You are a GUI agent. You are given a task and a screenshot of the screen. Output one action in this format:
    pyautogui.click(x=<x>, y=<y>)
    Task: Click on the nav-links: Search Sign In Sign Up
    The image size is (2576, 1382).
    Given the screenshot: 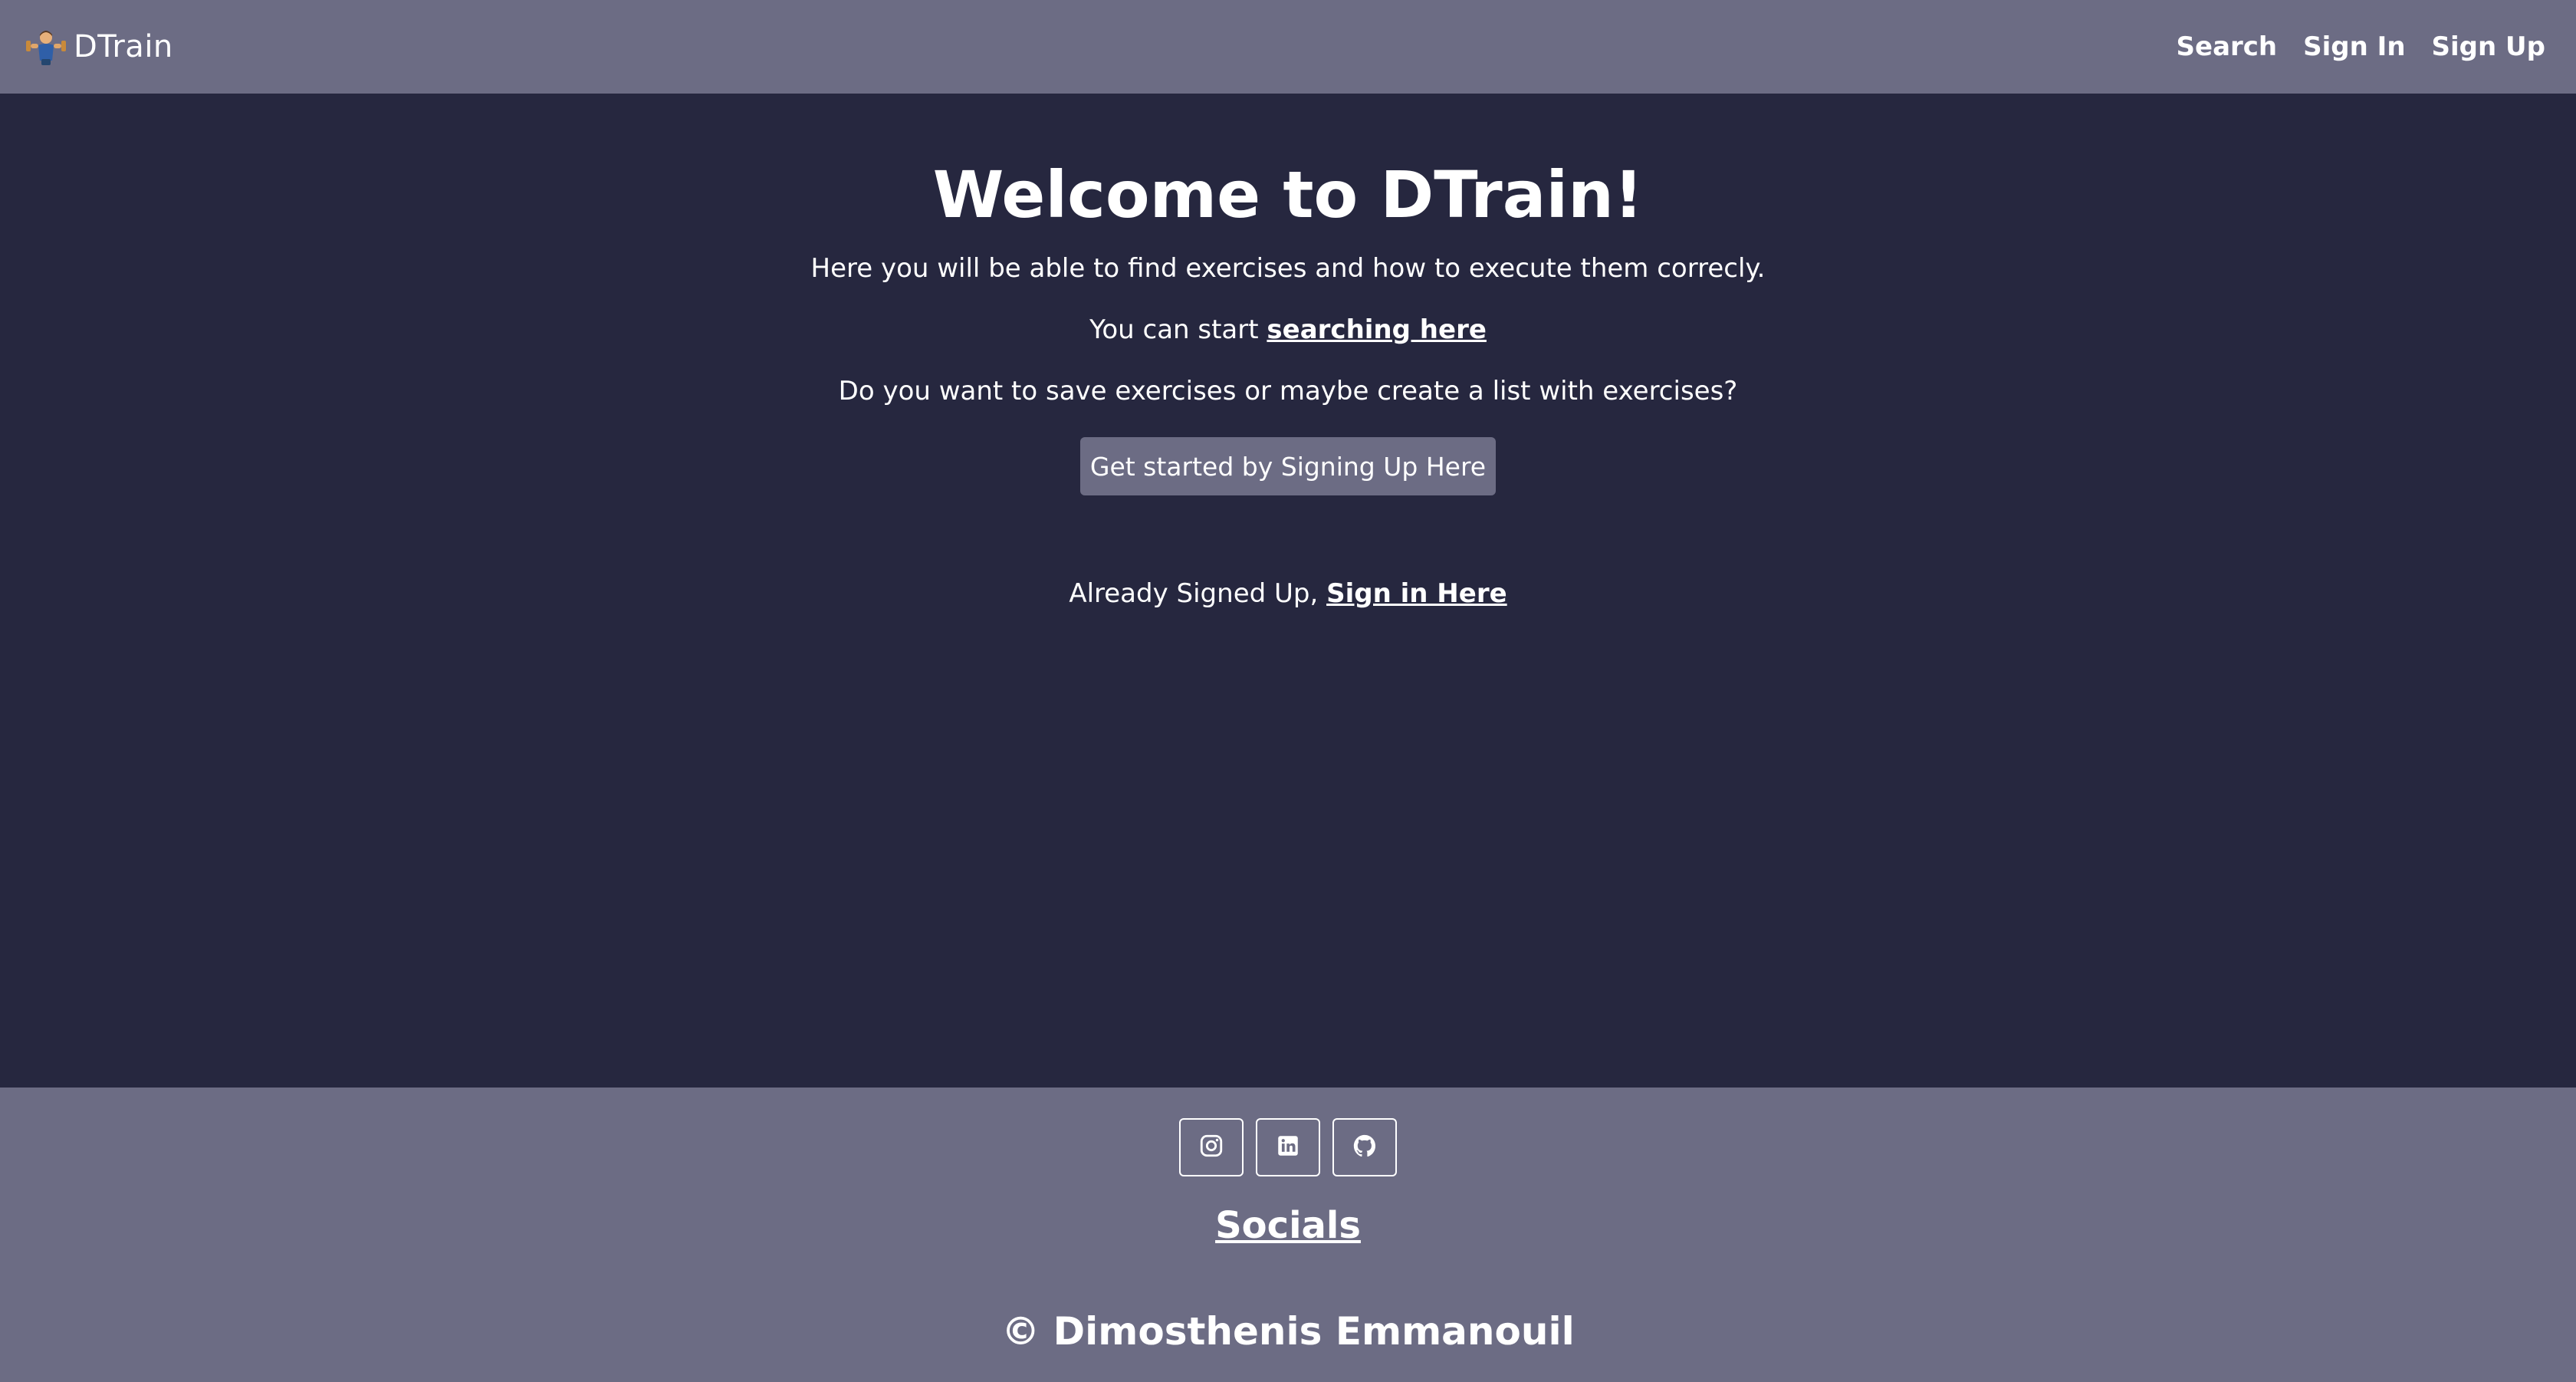 What is the action you would take?
    pyautogui.click(x=2361, y=46)
    